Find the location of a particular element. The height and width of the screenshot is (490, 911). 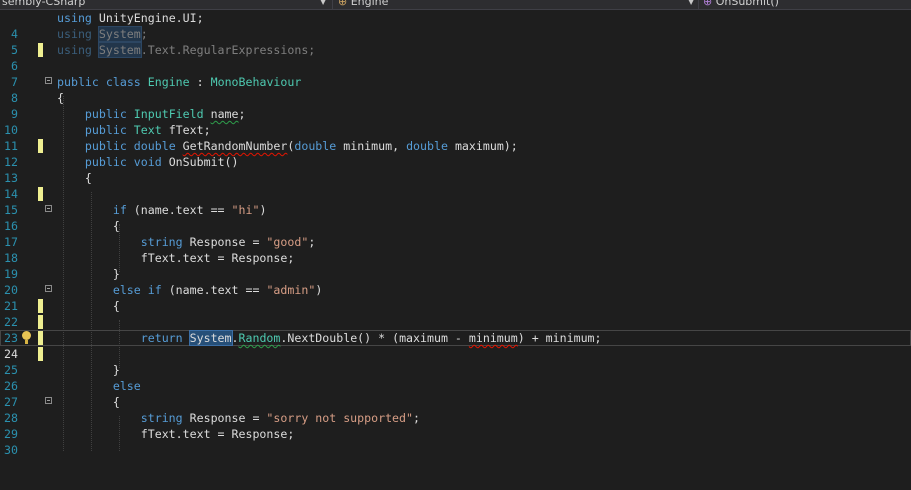

warning-squiggle: Random is located at coordinates (259, 338).